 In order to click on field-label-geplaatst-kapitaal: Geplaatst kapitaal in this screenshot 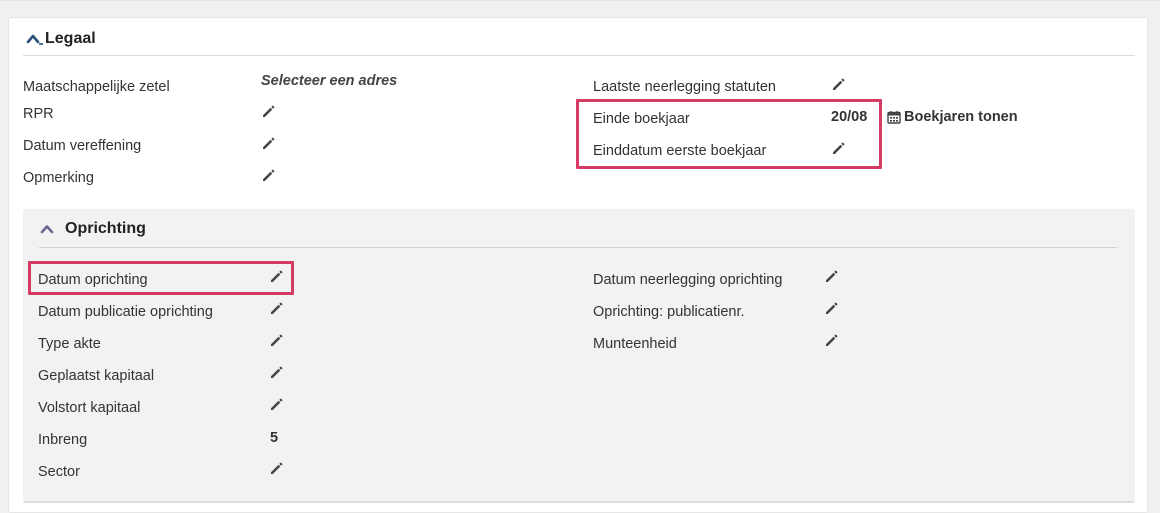, I will do `click(96, 376)`.